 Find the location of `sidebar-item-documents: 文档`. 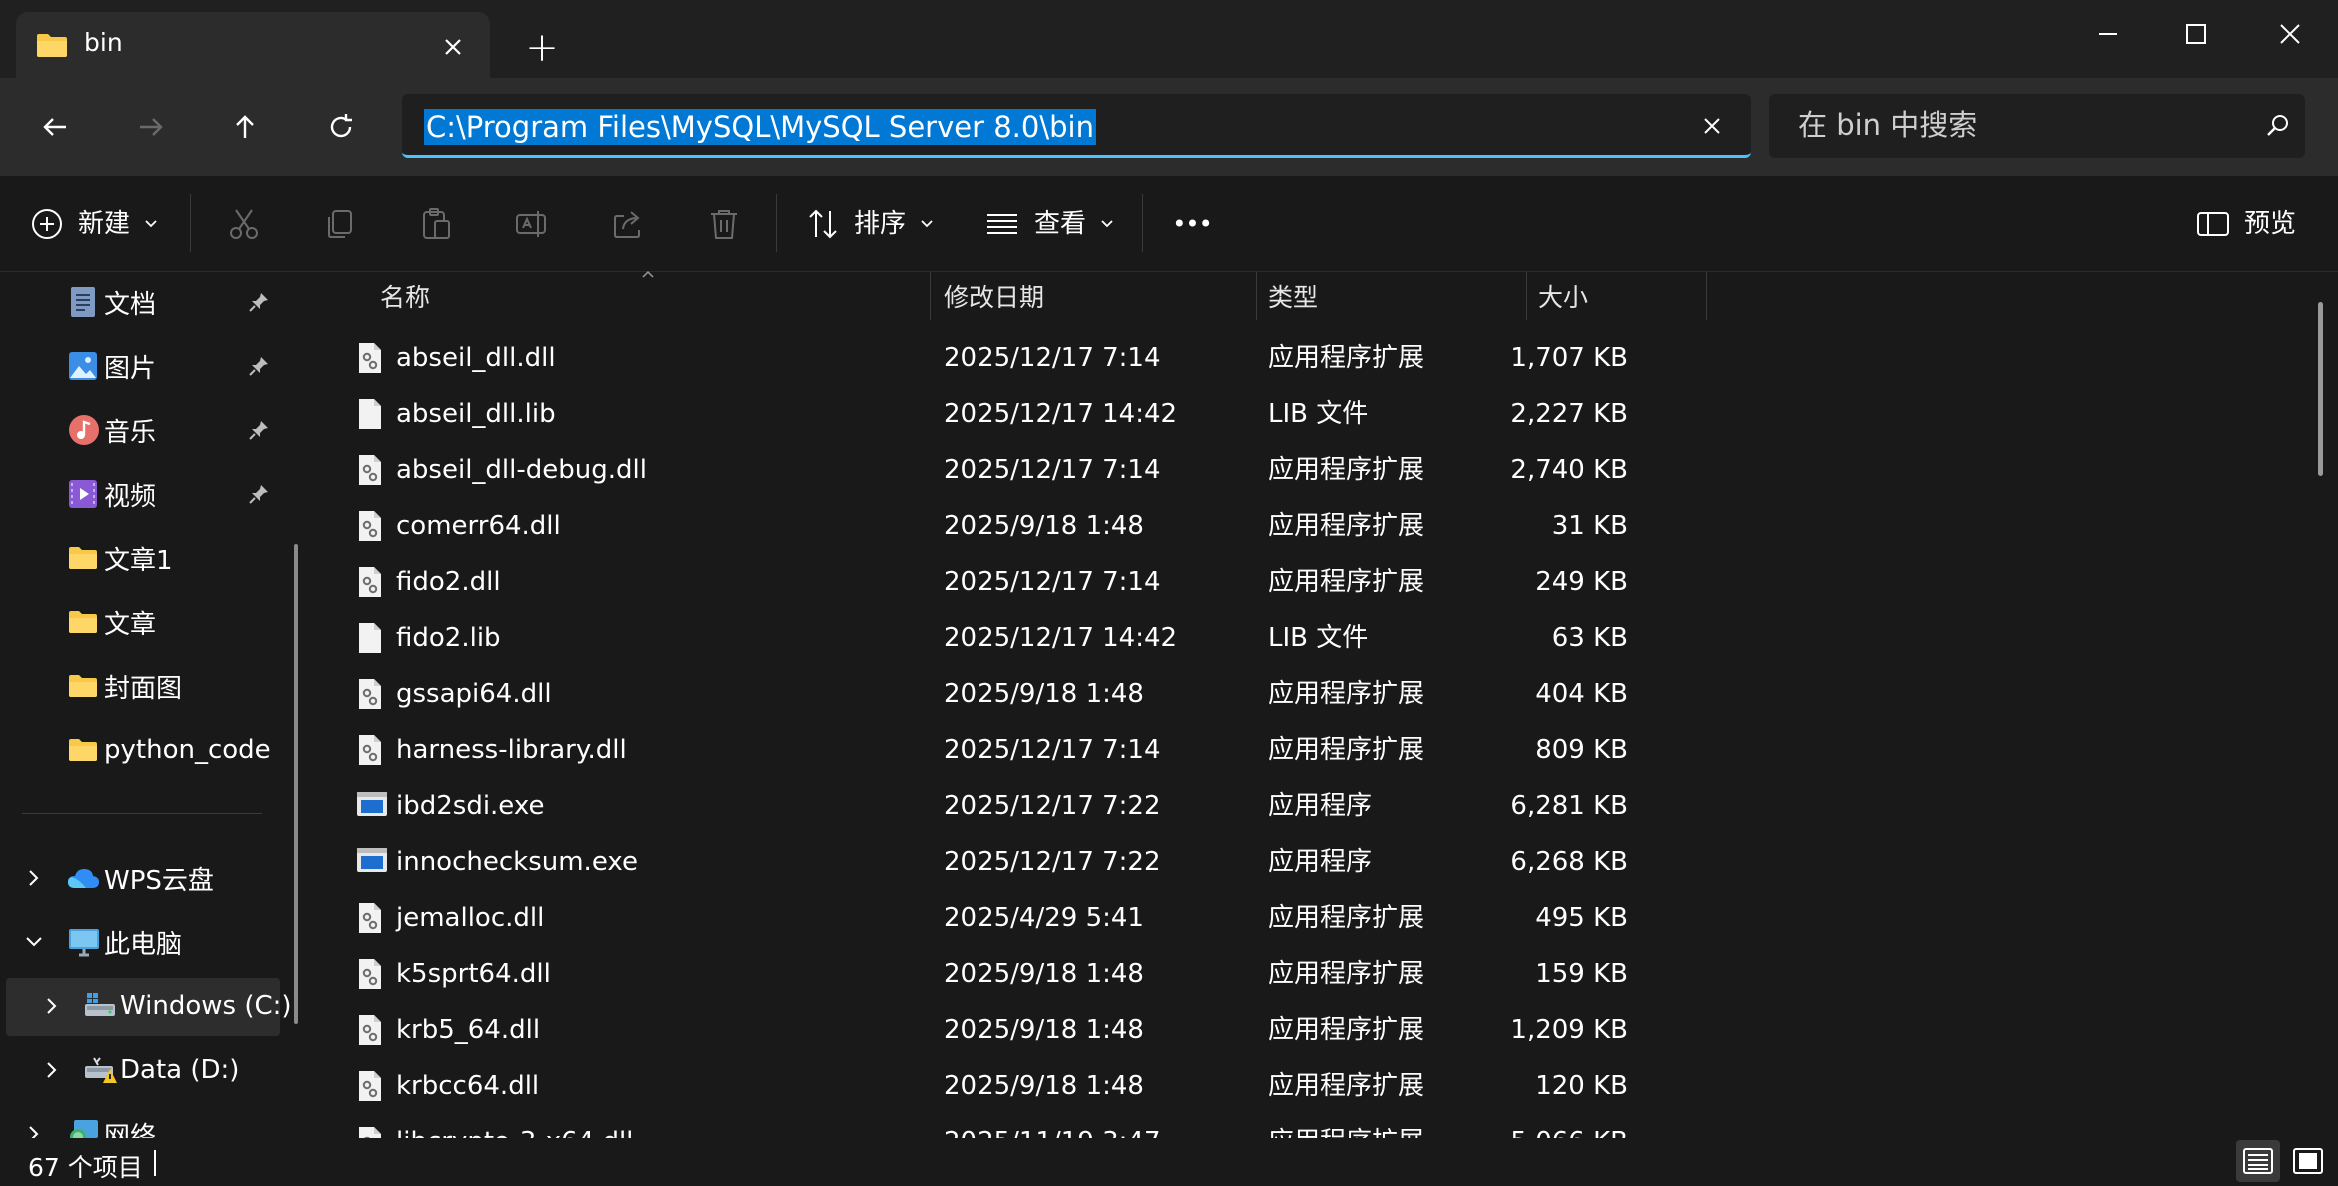

sidebar-item-documents: 文档 is located at coordinates (140, 302).